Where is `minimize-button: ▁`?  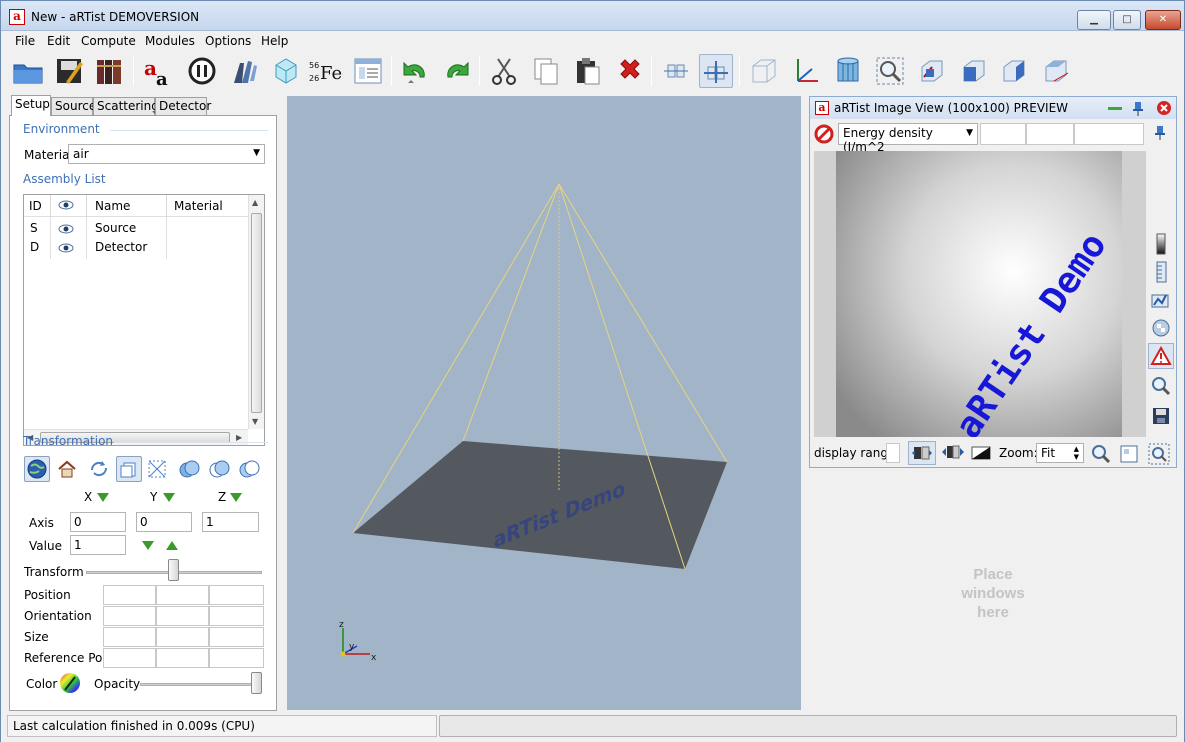 minimize-button: ▁ is located at coordinates (1094, 20).